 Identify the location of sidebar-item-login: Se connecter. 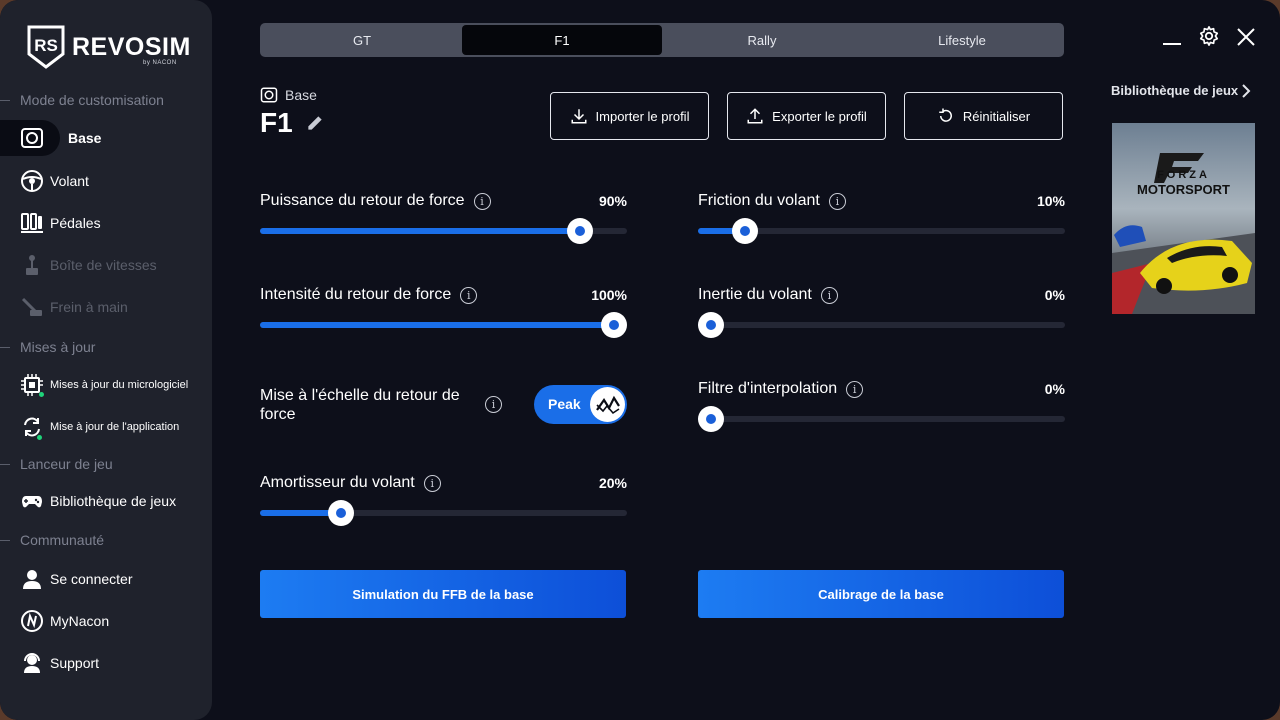
(66, 579).